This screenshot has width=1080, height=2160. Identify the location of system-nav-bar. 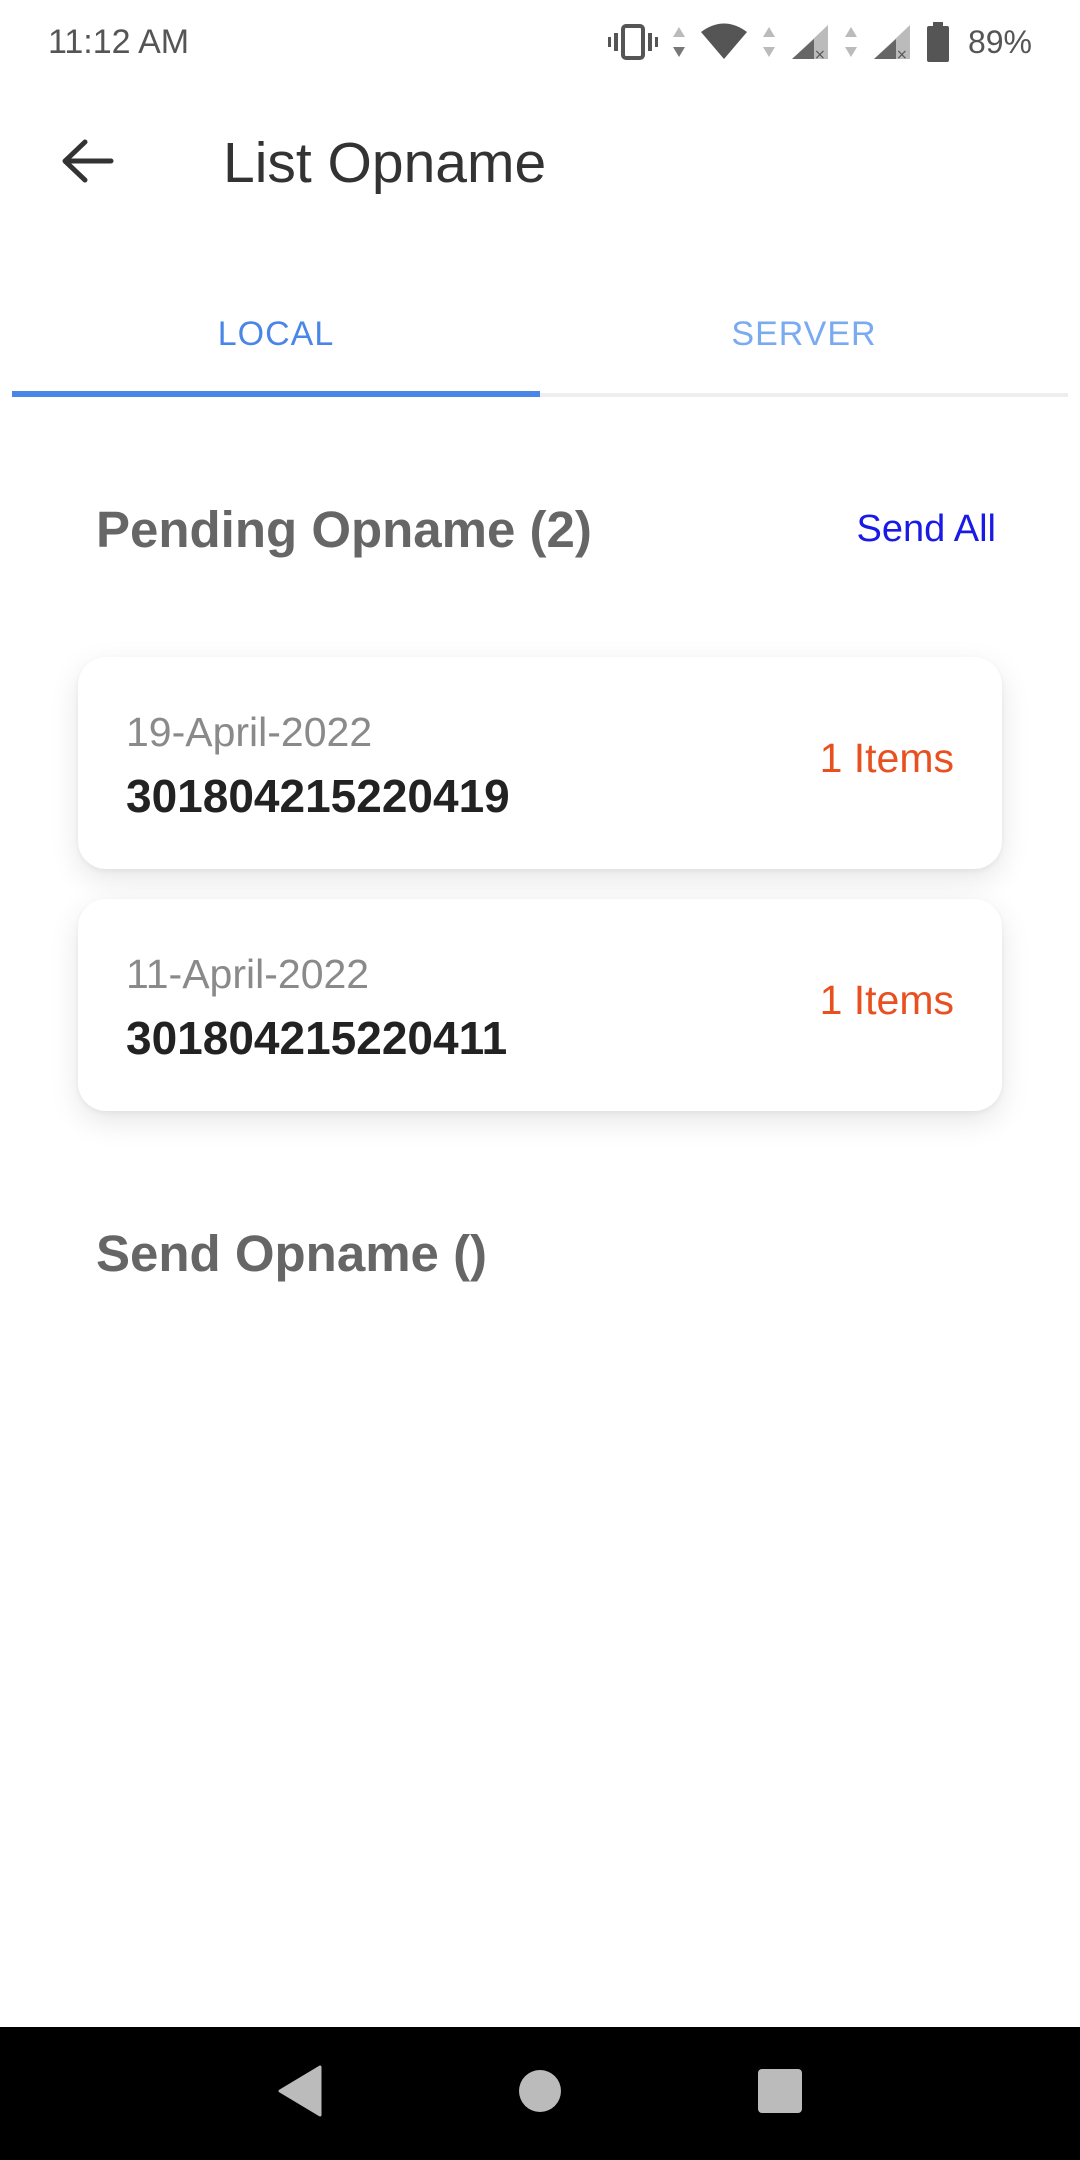
(540, 2093).